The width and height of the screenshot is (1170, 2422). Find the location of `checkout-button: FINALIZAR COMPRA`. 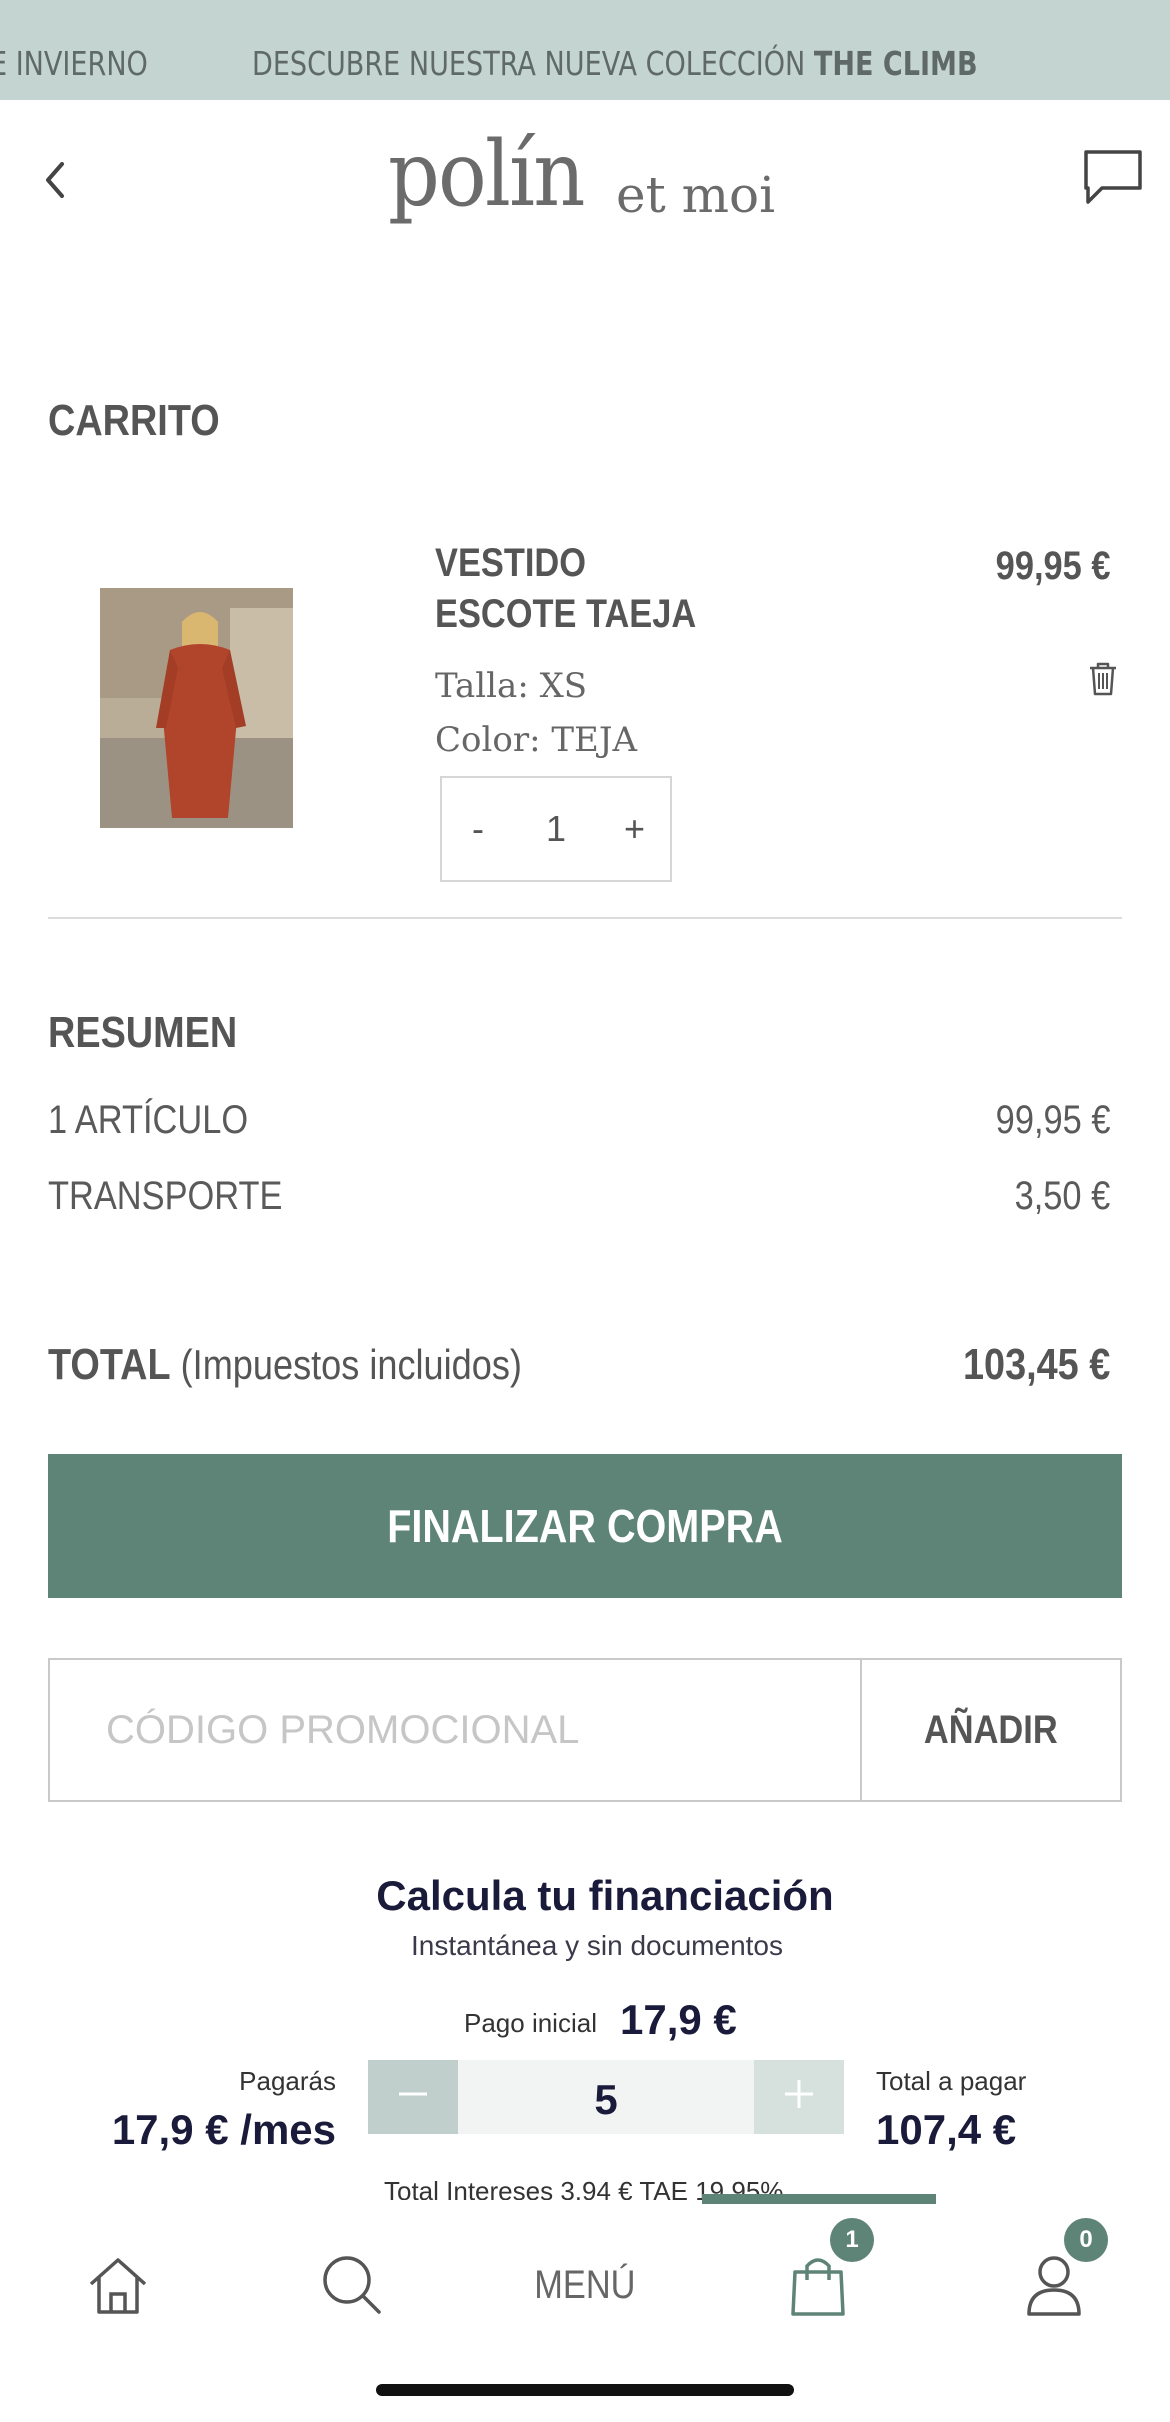

checkout-button: FINALIZAR COMPRA is located at coordinates (585, 1526).